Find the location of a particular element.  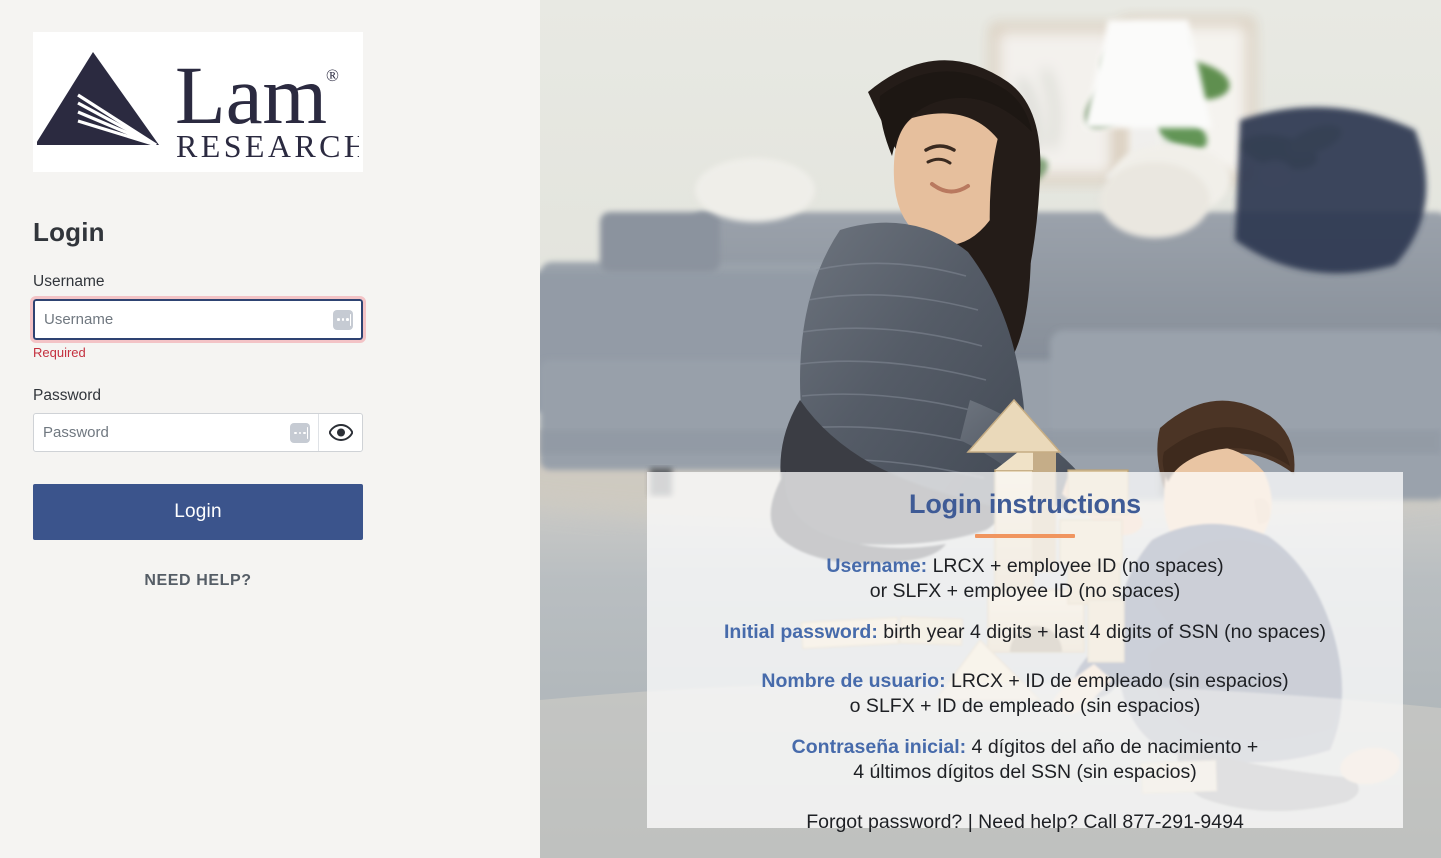

instruction-line: o SLFX + ID de empleado (sin espacios) is located at coordinates (1025, 706).